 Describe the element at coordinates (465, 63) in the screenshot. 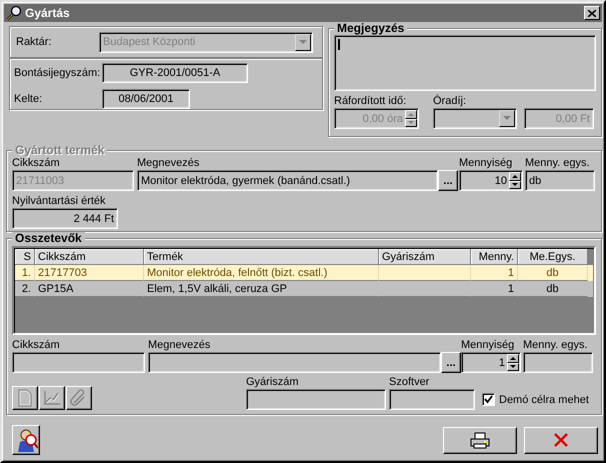

I see `note-field` at that location.